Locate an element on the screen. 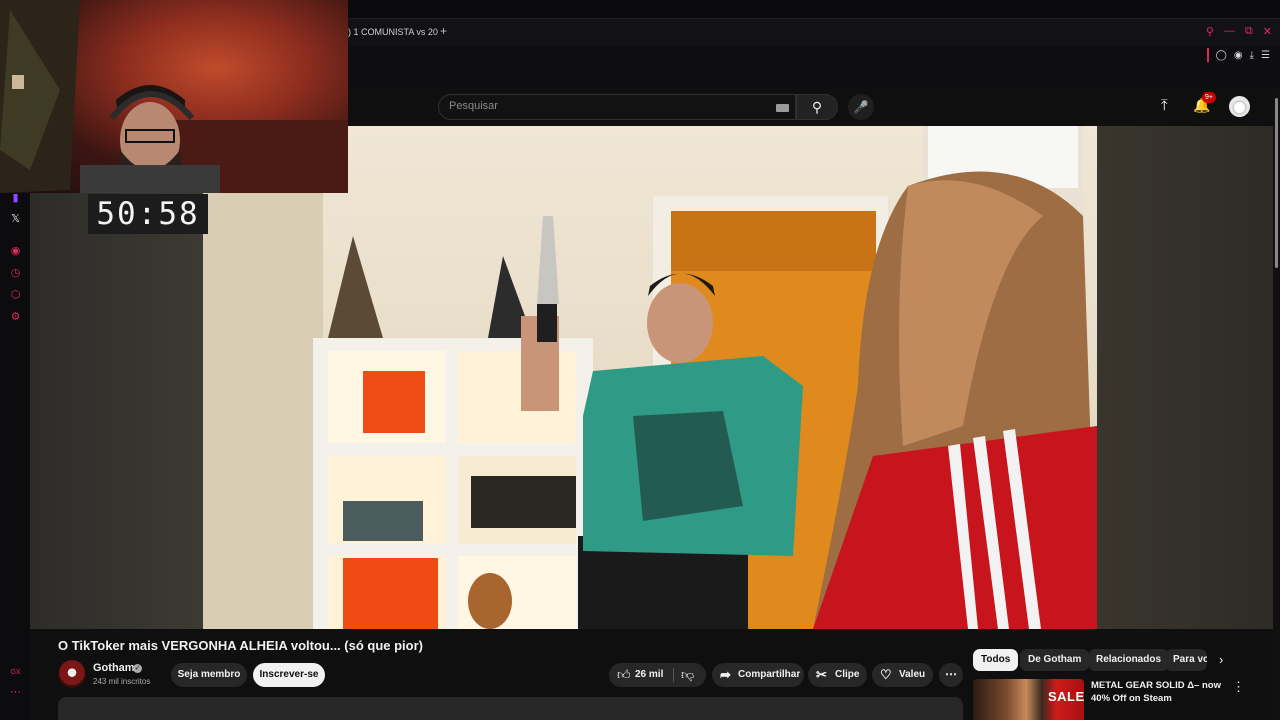 Image resolution: width=1280 pixels, height=720 pixels. menu-icon: ☰ is located at coordinates (1265, 55).